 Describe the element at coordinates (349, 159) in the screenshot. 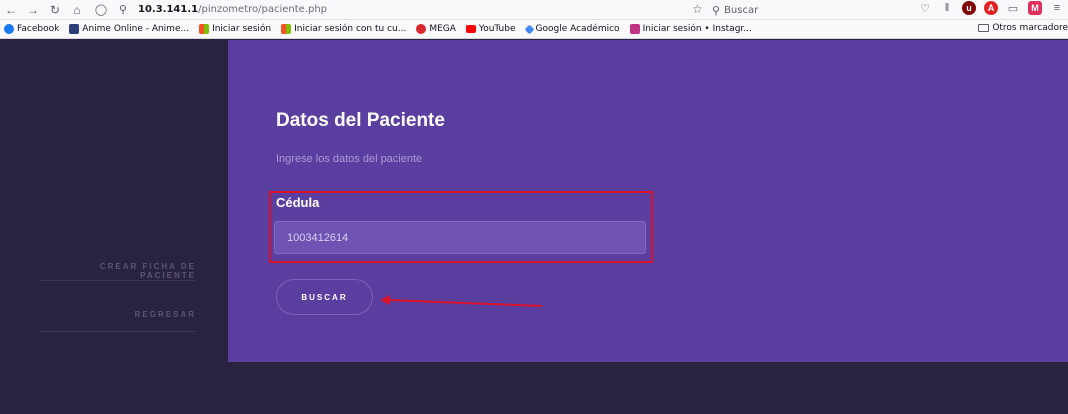

I see `page-subtitle: Ingrese los datos del paciente` at that location.